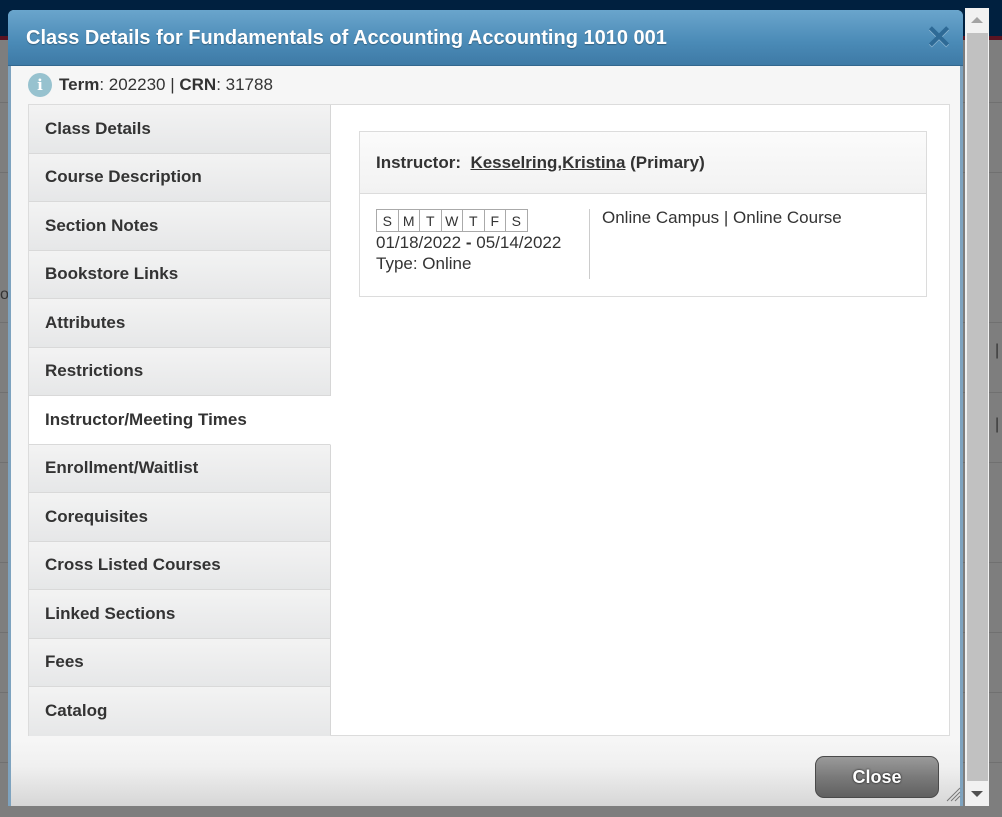 The width and height of the screenshot is (1002, 817). Describe the element at coordinates (98, 128) in the screenshot. I see `tab-label: Class Details` at that location.